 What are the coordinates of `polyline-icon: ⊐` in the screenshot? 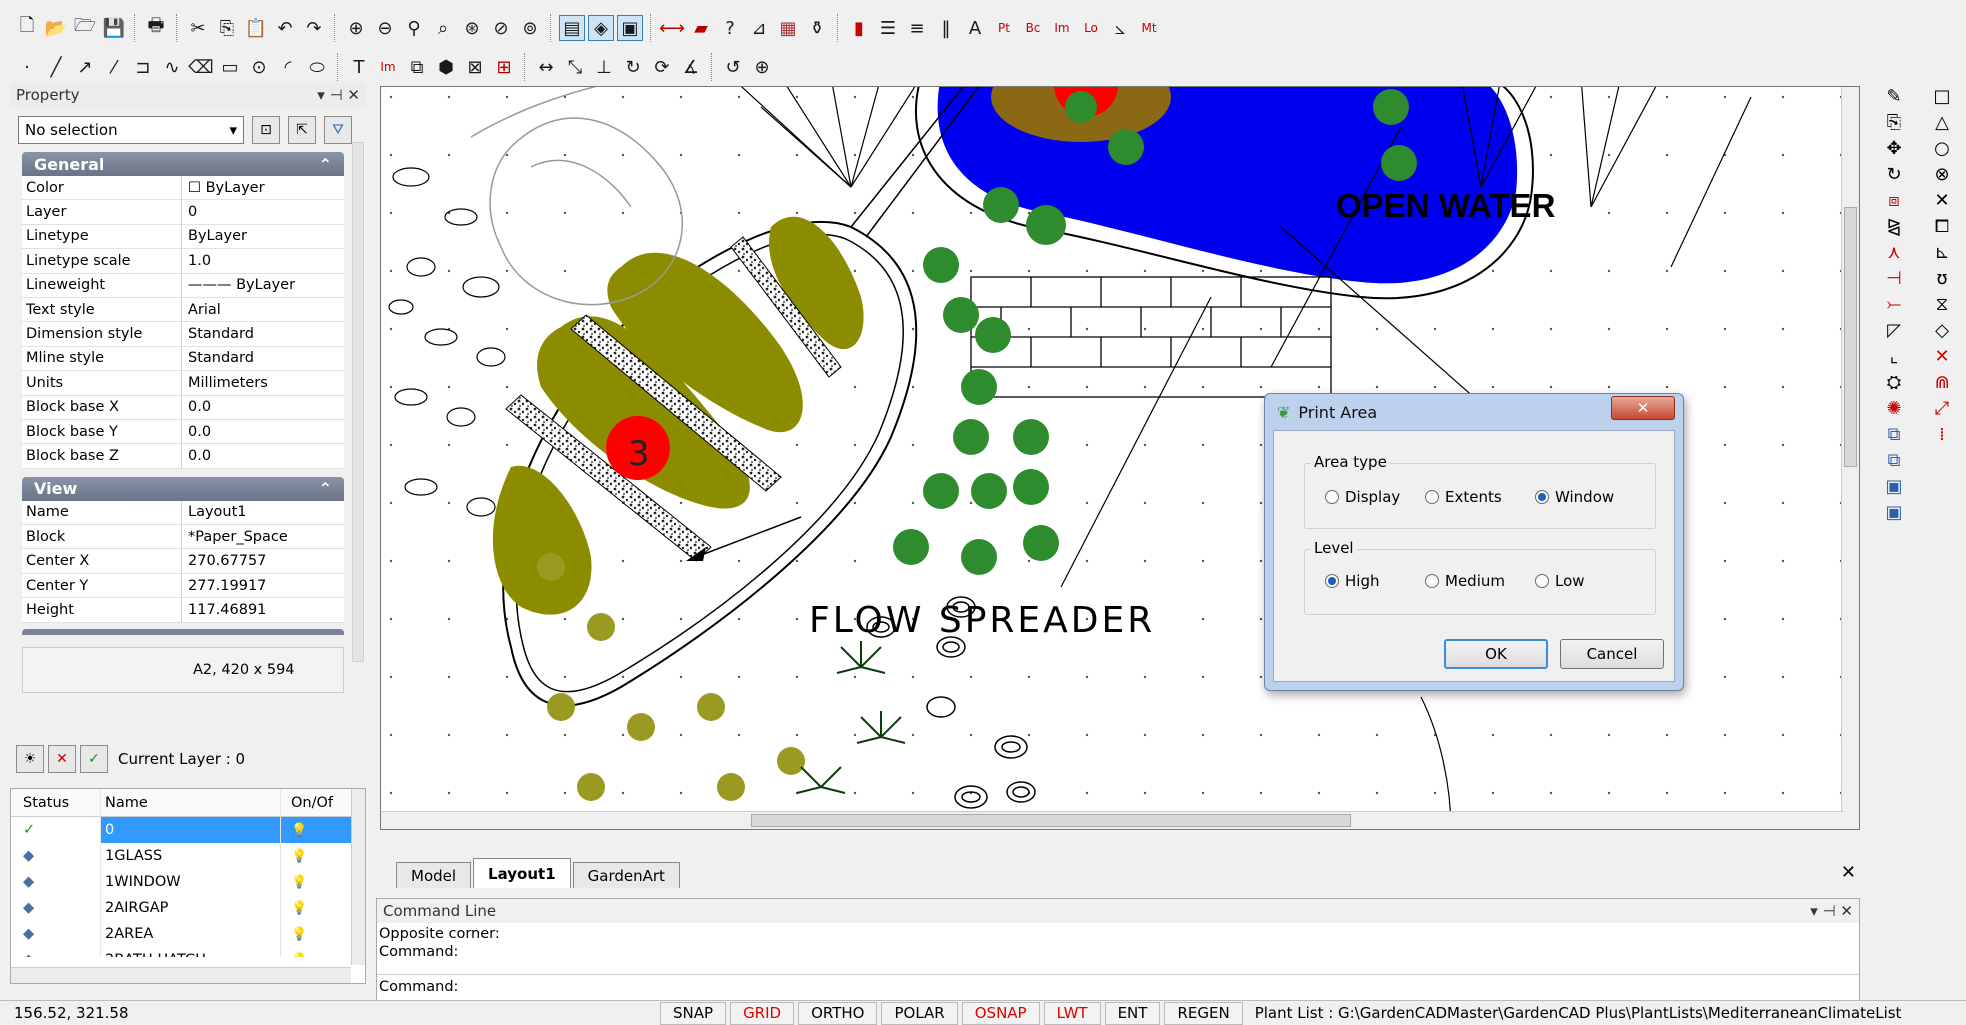 It's located at (143, 67).